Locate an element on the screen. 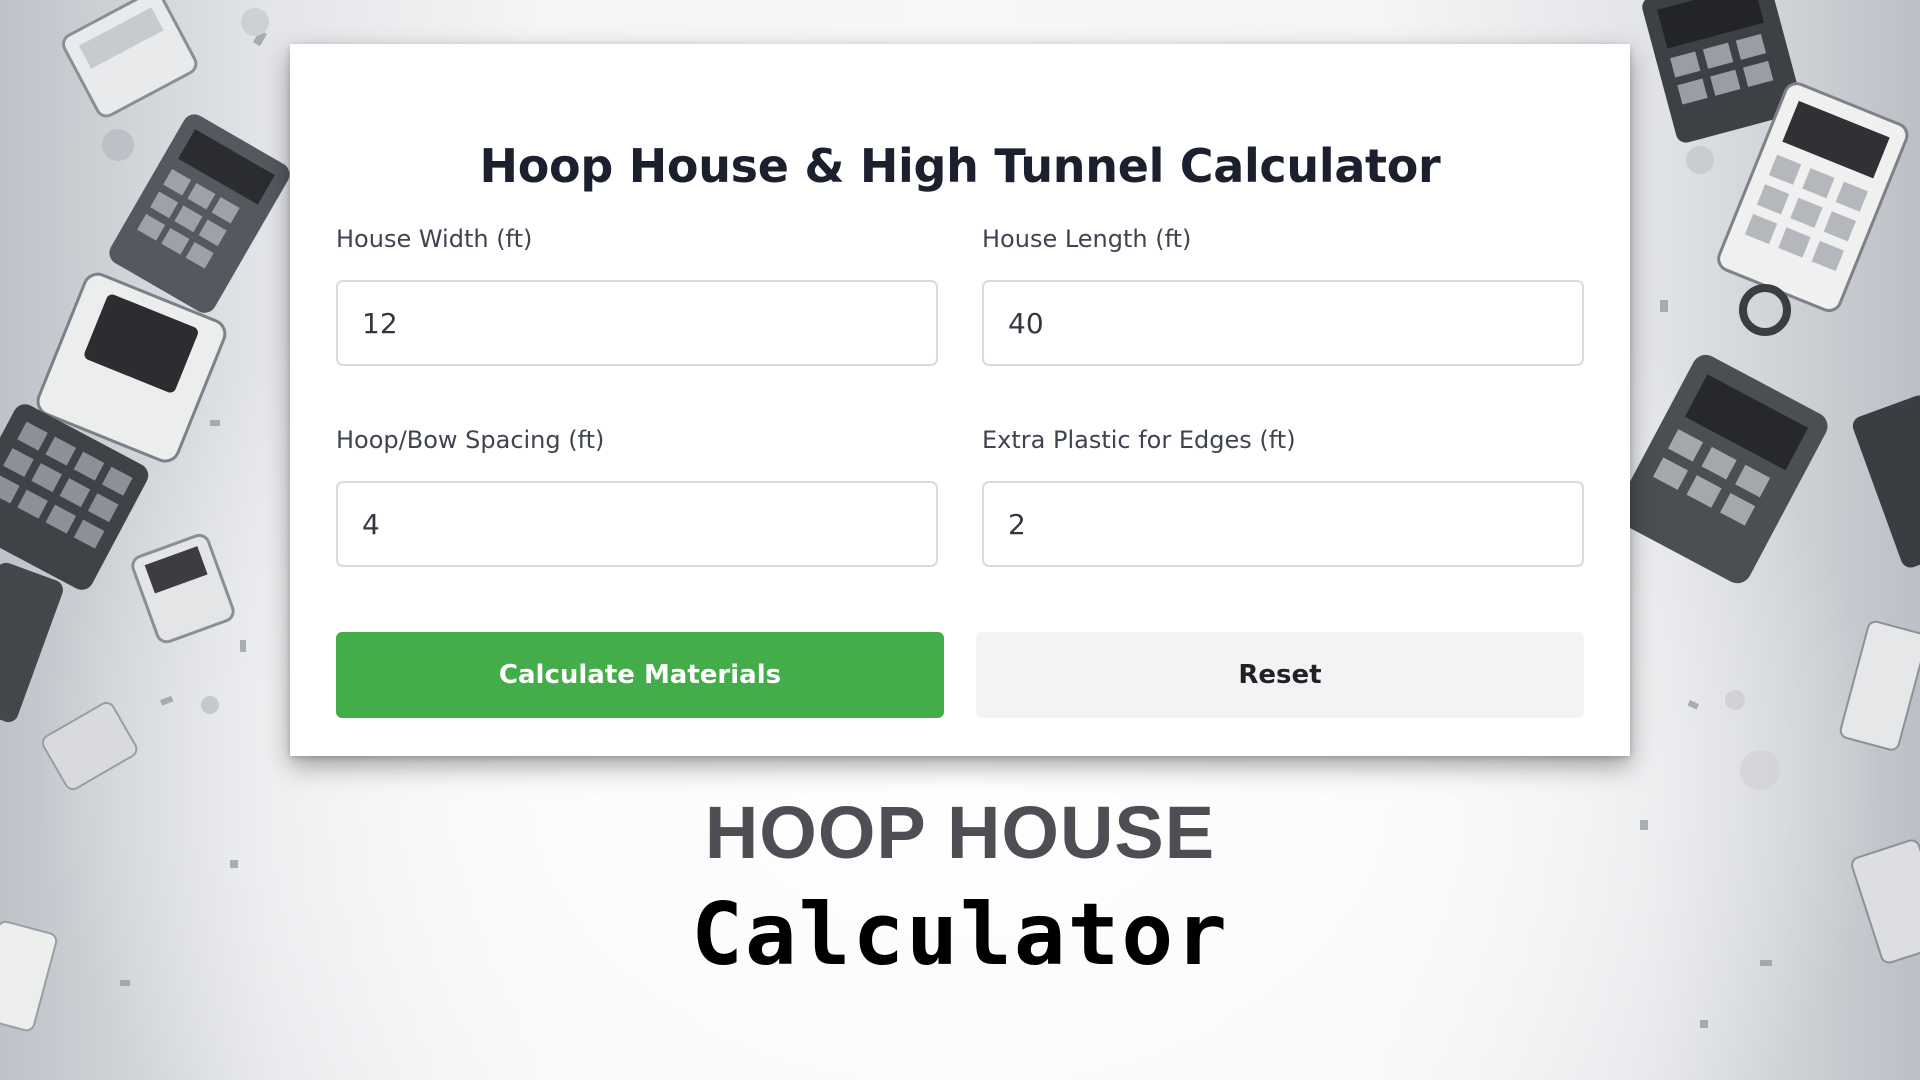 This screenshot has width=1920, height=1080. extra-plastic-label: Extra Plastic for Edges (ft) is located at coordinates (1139, 440).